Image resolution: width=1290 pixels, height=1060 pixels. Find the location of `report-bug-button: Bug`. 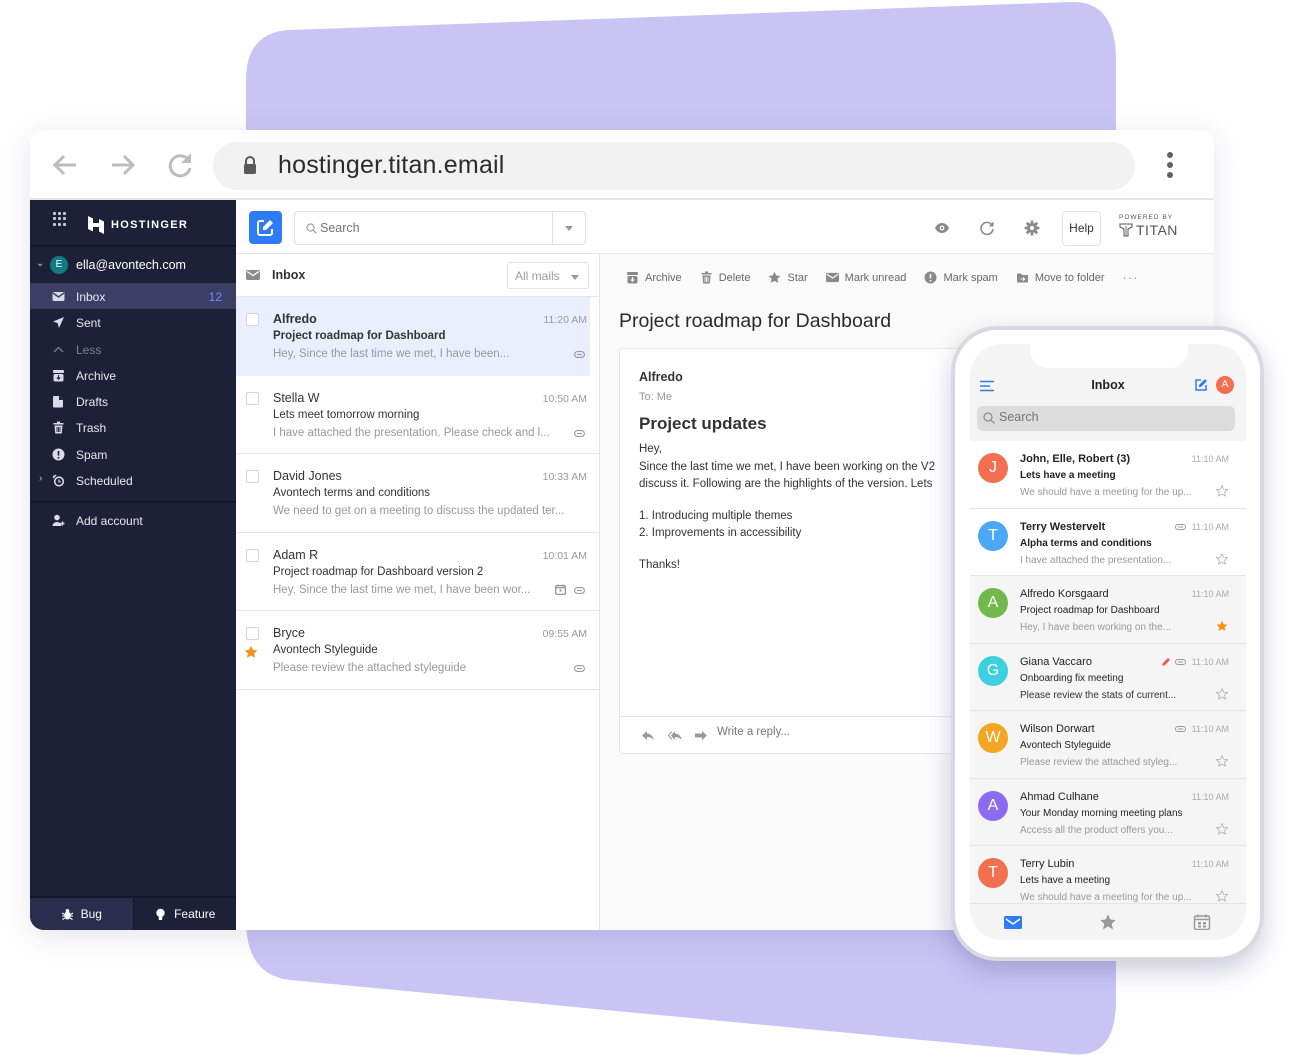

report-bug-button: Bug is located at coordinates (82, 914).